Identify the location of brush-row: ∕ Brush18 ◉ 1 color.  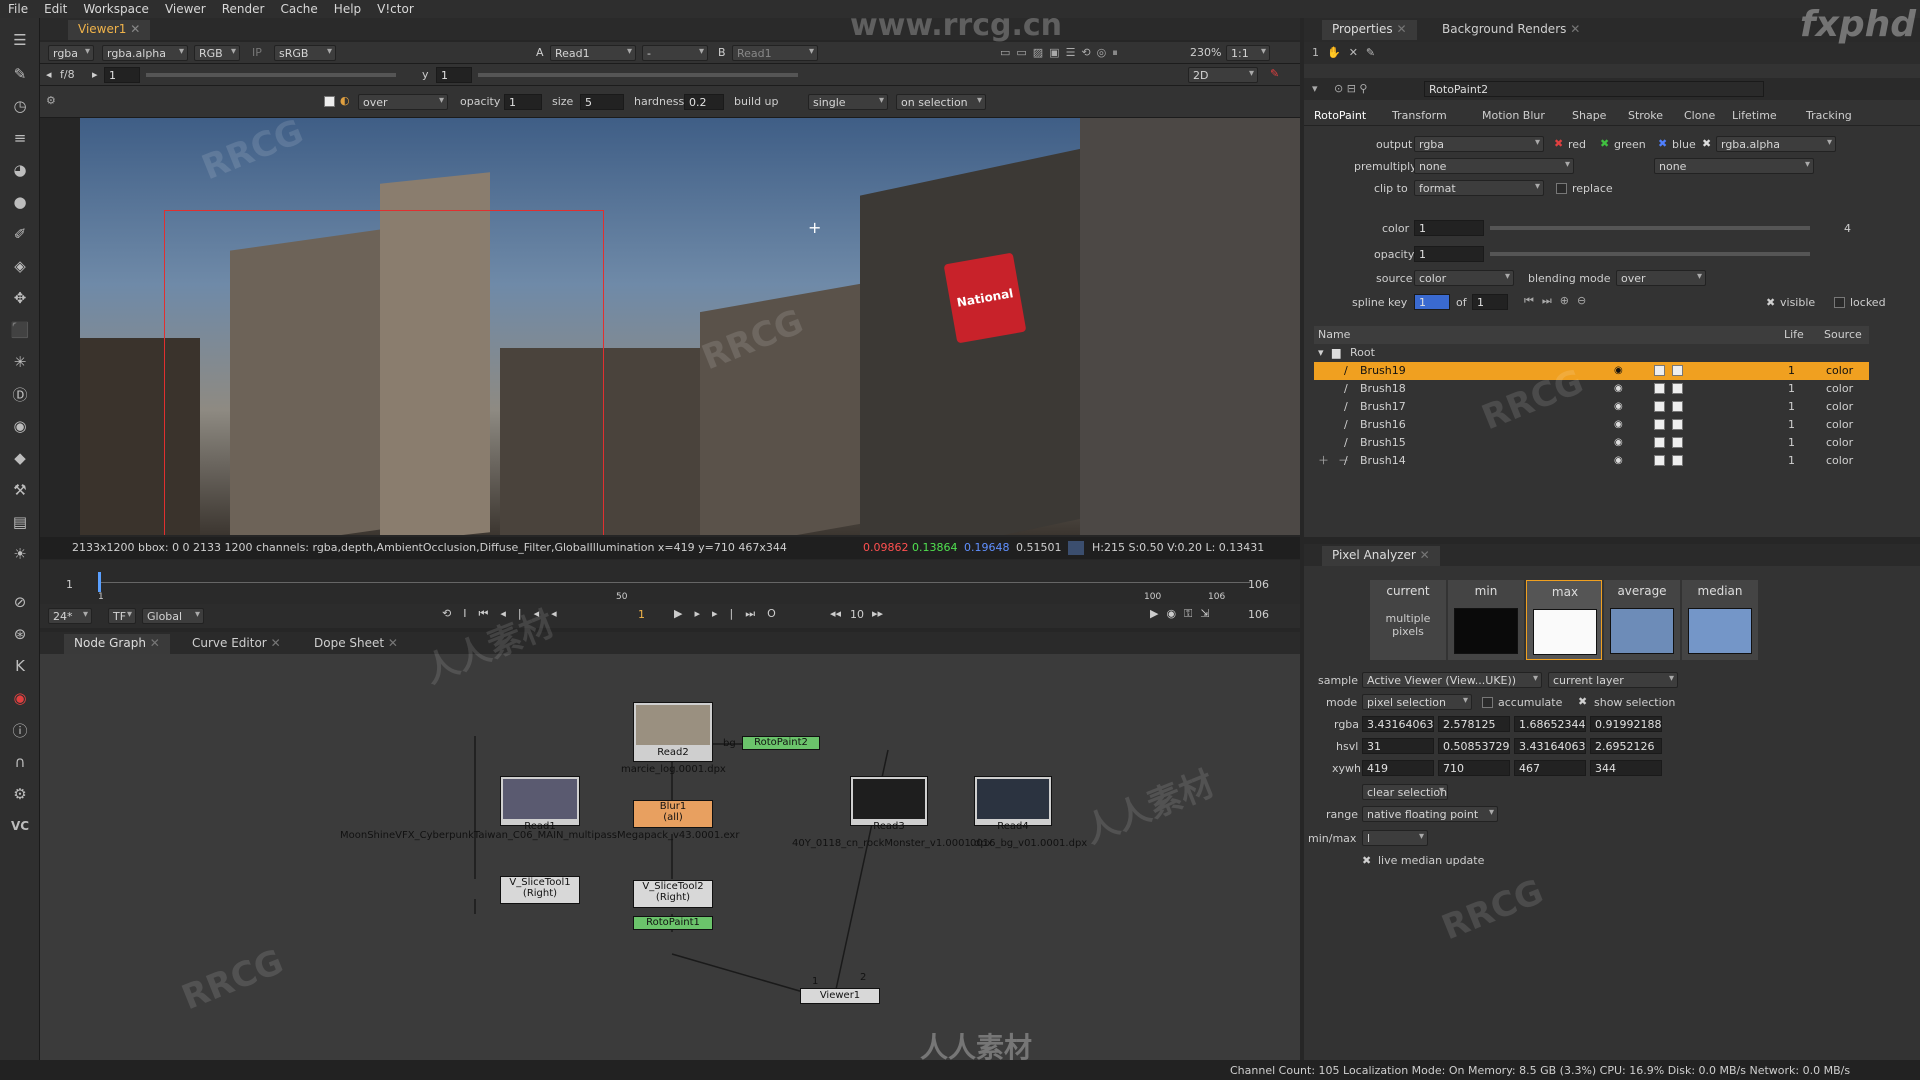
(1591, 389).